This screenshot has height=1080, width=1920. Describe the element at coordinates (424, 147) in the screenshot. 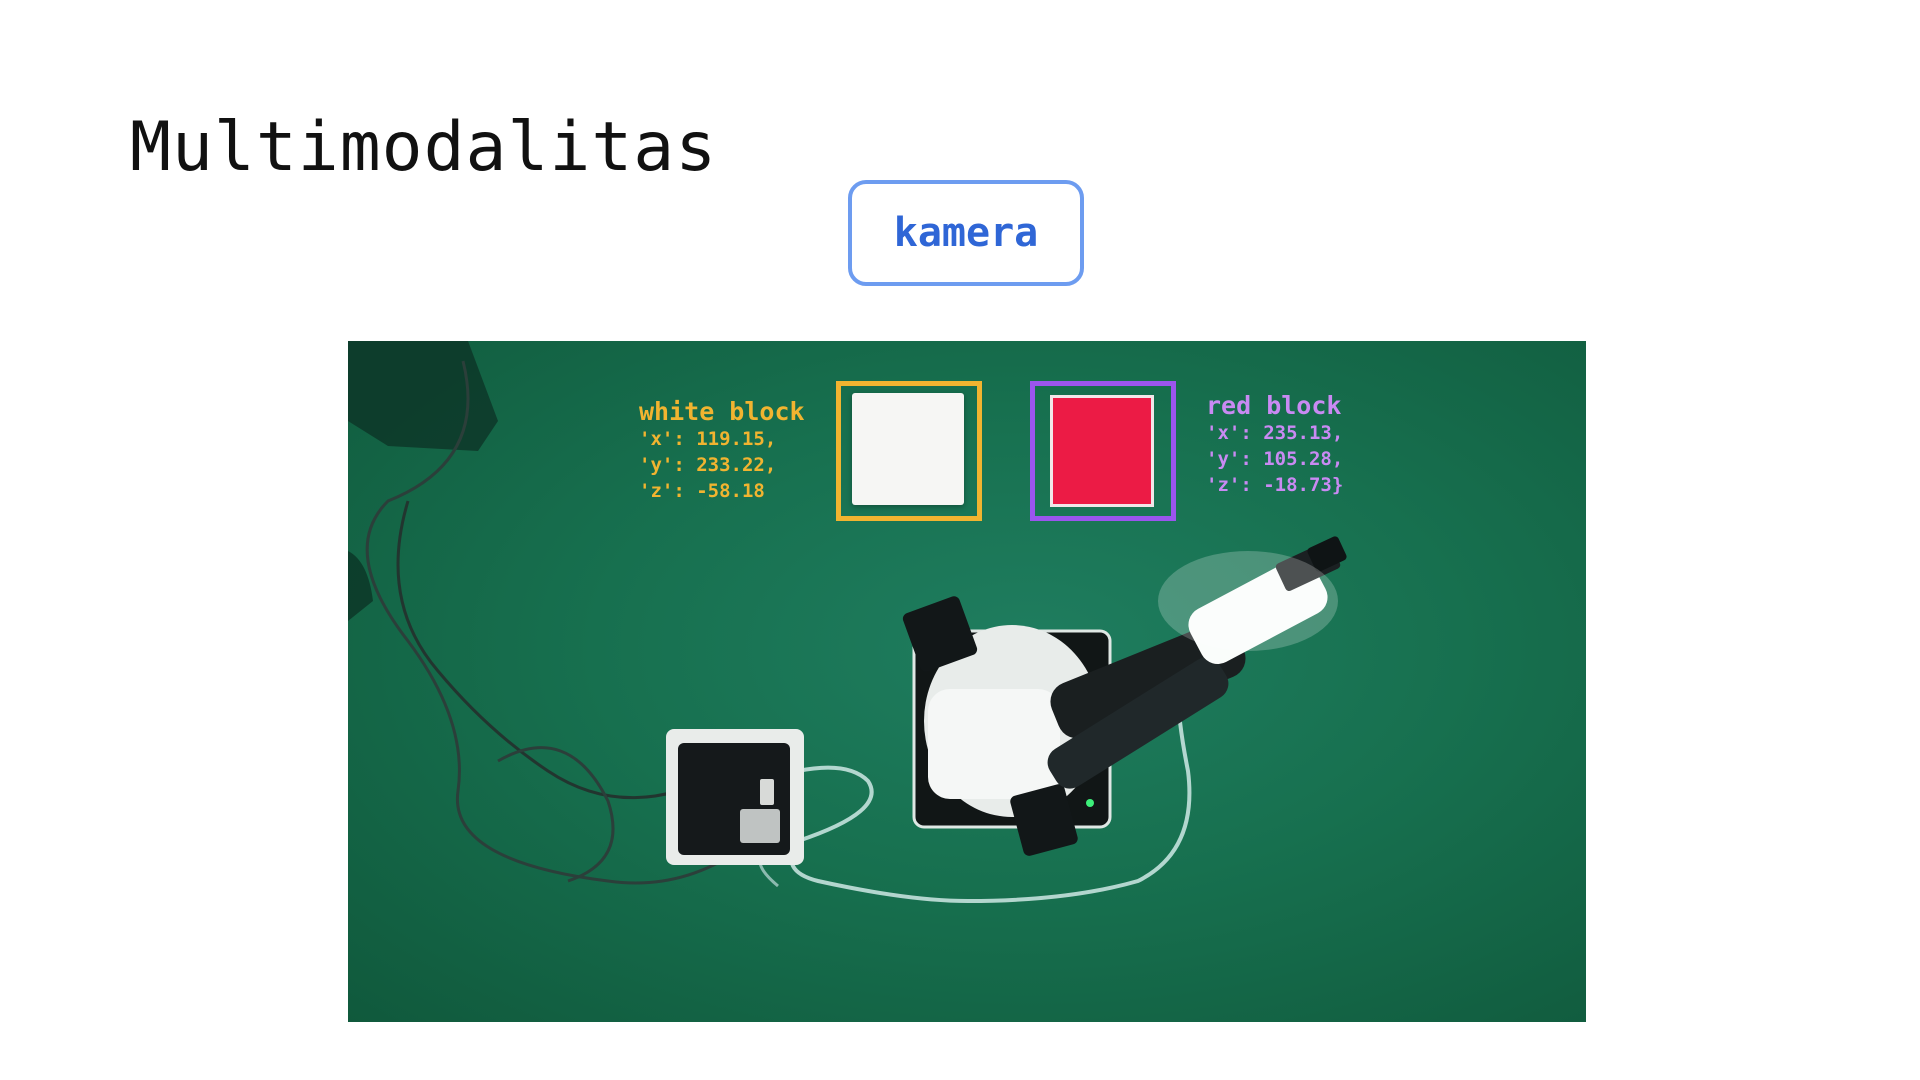

I see `slide-title: Multimodalitas` at that location.